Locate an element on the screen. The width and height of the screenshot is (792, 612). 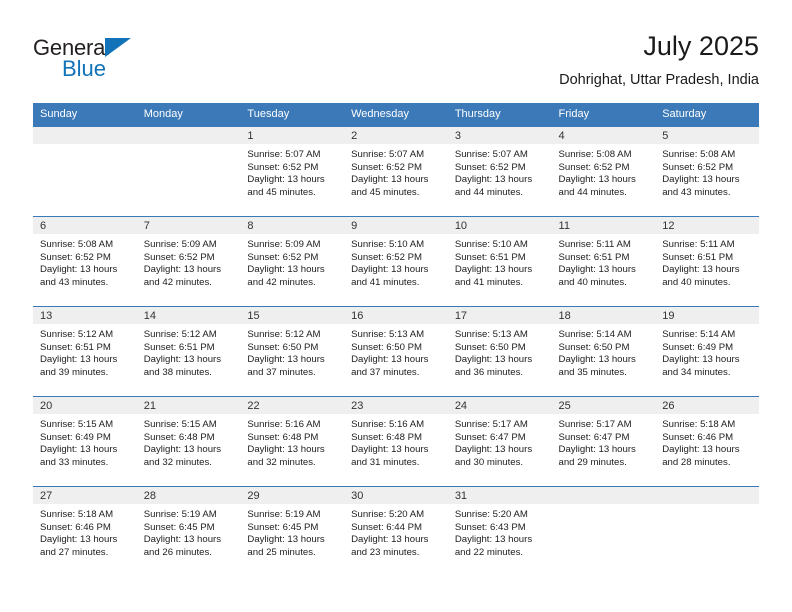
sunrise-text: Sunrise: 5:18 AM is located at coordinates (77, 514).